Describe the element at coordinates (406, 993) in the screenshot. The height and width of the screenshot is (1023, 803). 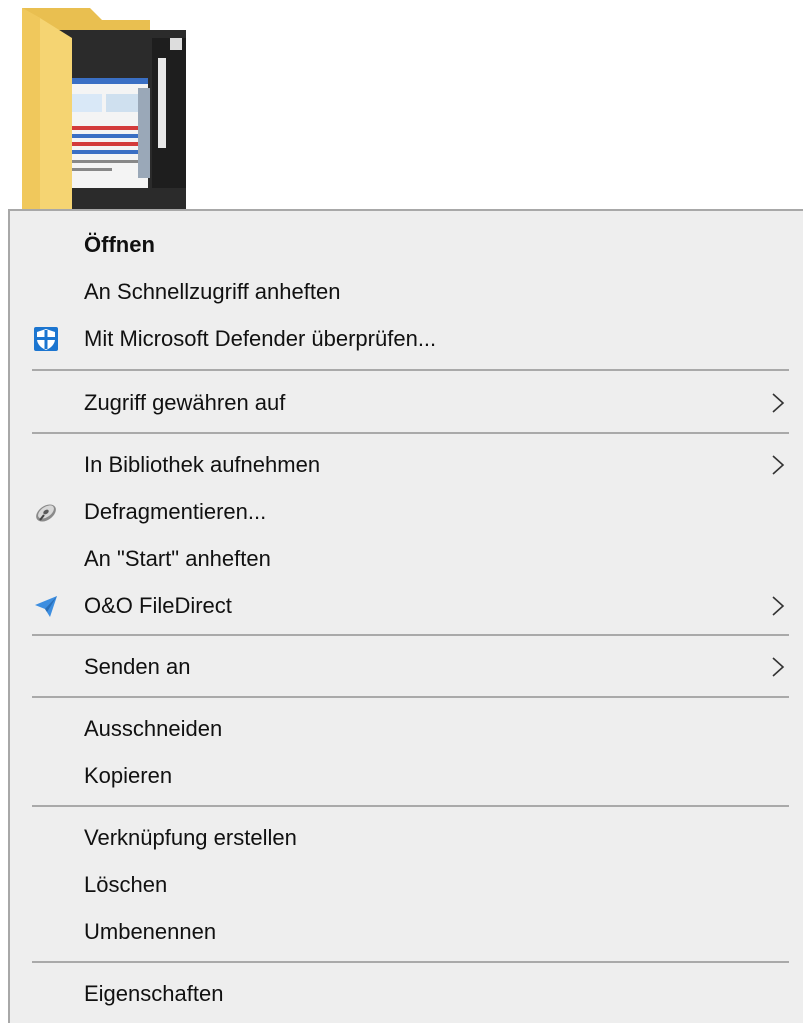
I see `menu-item-properties: Eigenschaften` at that location.